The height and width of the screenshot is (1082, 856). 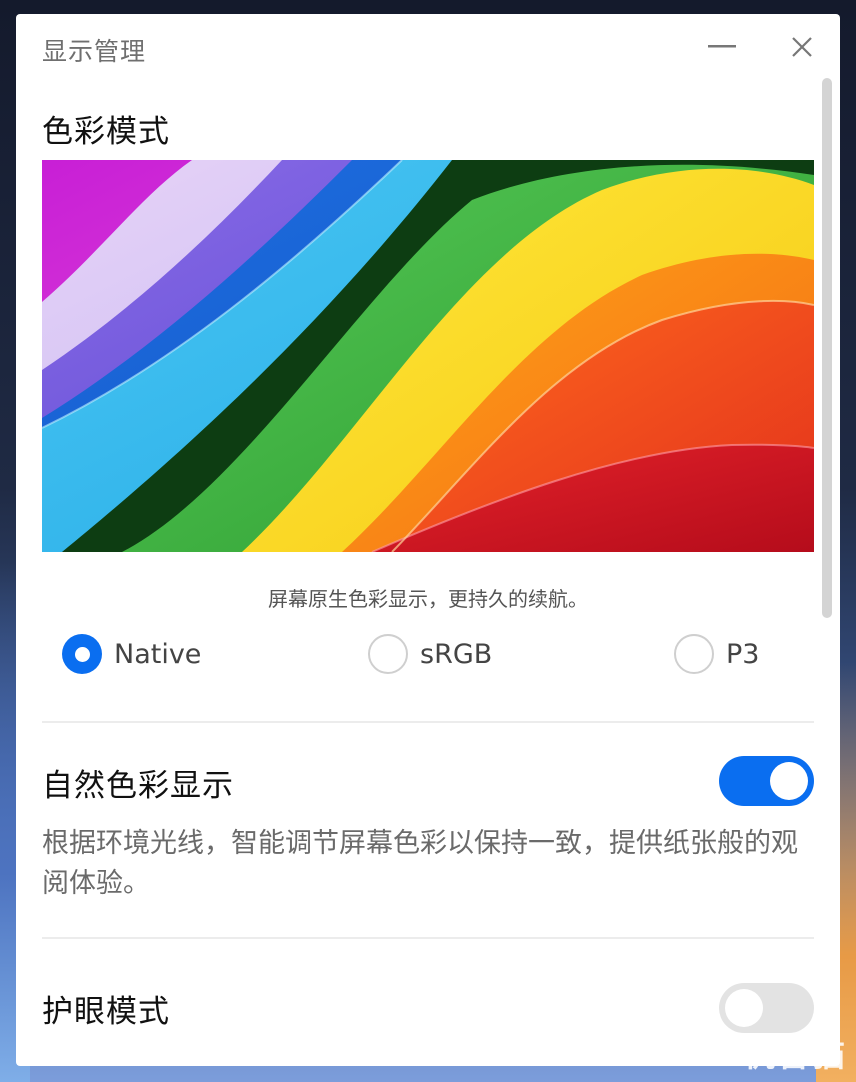 I want to click on radio-p3-label: P3, so click(x=743, y=654).